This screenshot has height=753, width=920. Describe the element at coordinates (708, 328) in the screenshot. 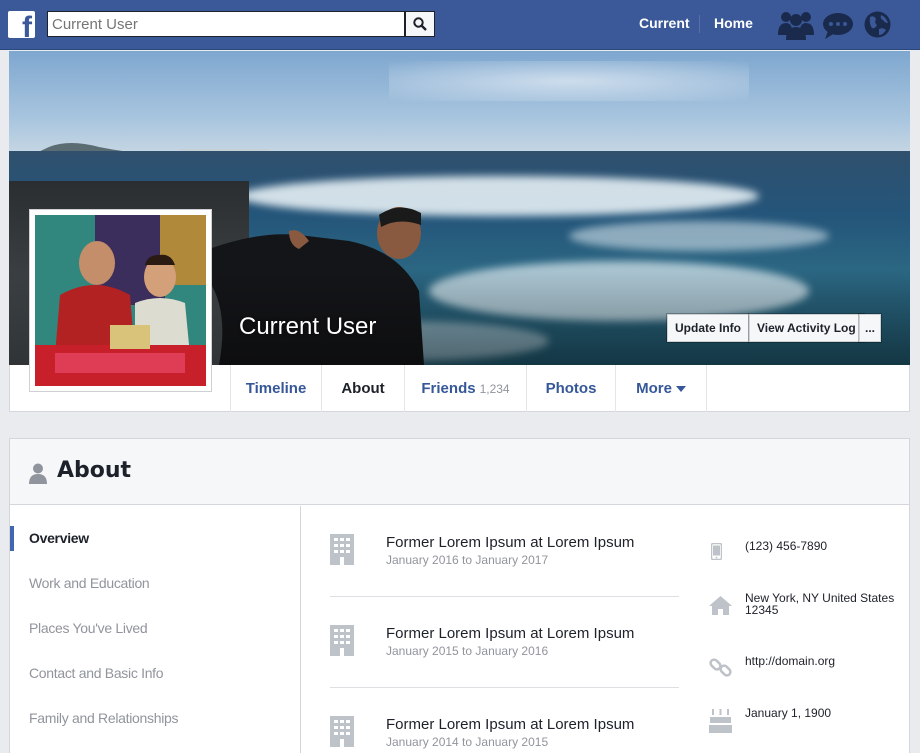

I see `update-info-button: Update Info` at that location.